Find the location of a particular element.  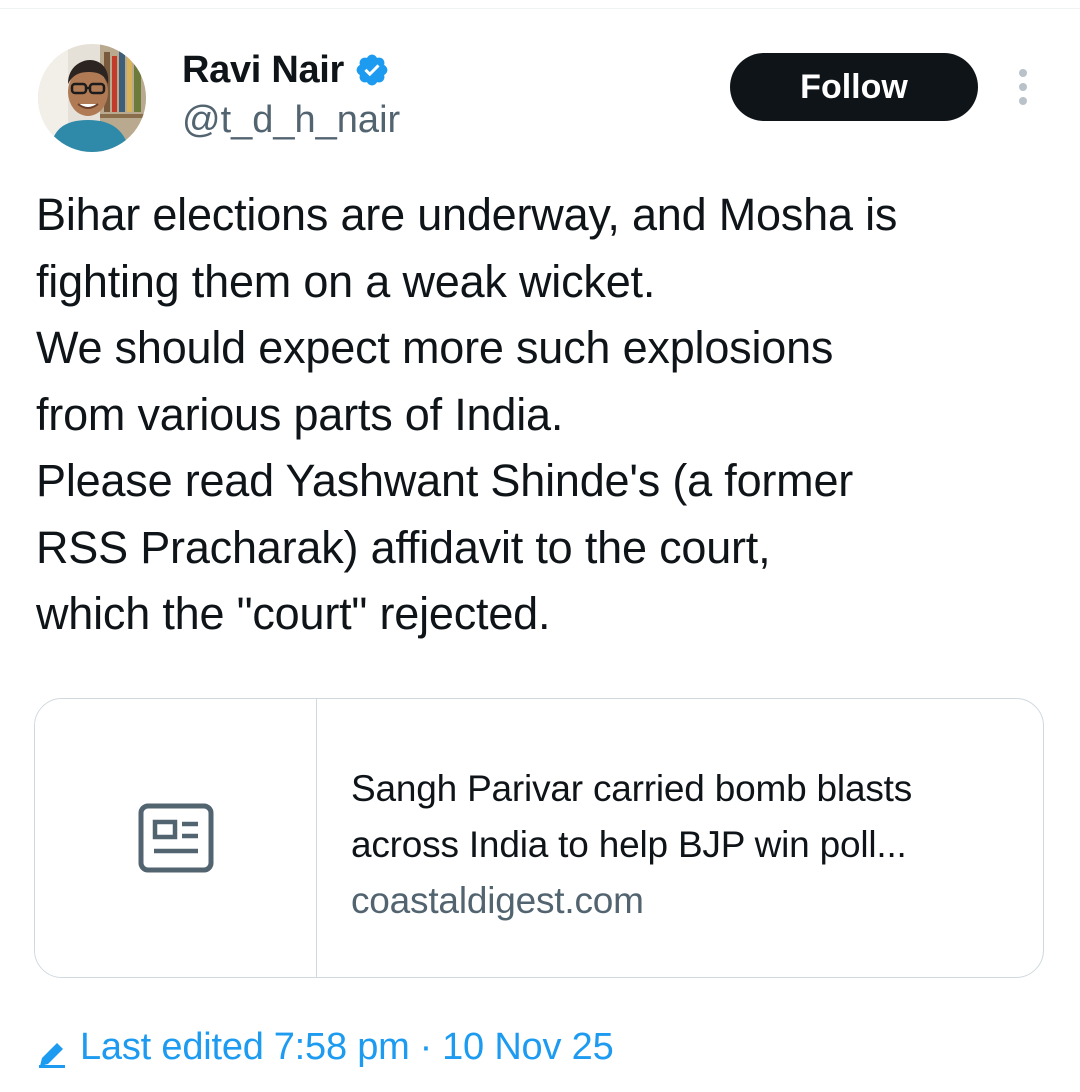

author-handle: @t_d_h_nair is located at coordinates (291, 120).